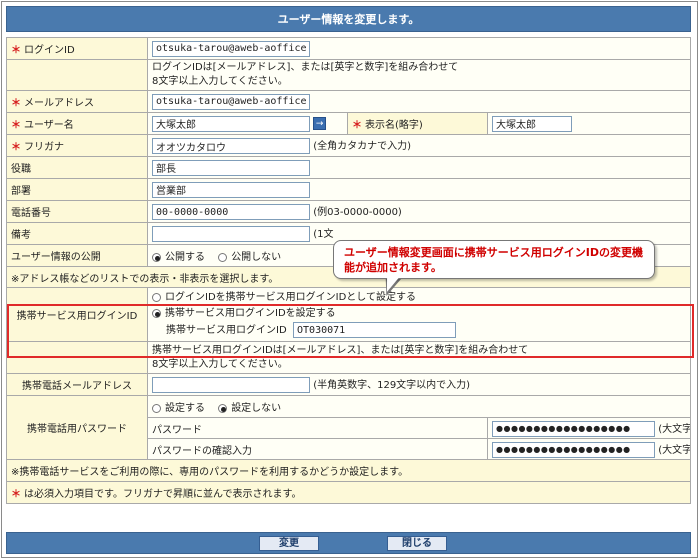  What do you see at coordinates (348, 19) in the screenshot?
I see `page-title: ユーザー情報を変更します。` at bounding box center [348, 19].